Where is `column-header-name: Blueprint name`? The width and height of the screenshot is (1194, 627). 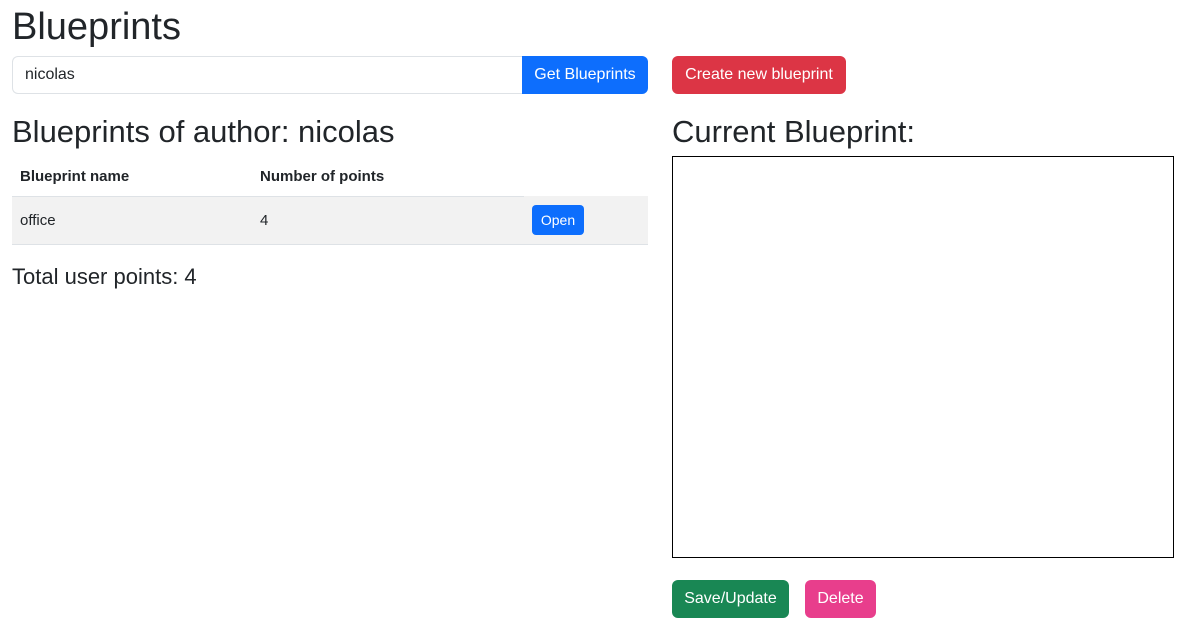 column-header-name: Blueprint name is located at coordinates (132, 177).